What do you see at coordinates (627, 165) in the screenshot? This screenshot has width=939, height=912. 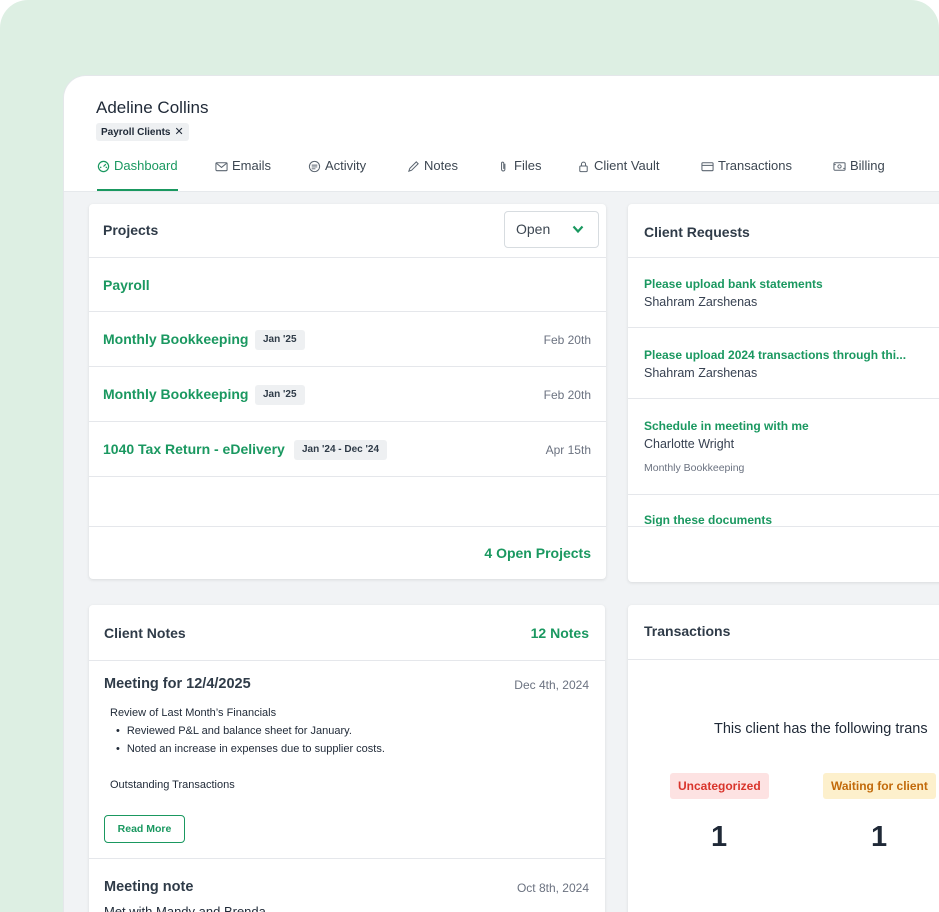 I see `tab-label: Client Vault` at bounding box center [627, 165].